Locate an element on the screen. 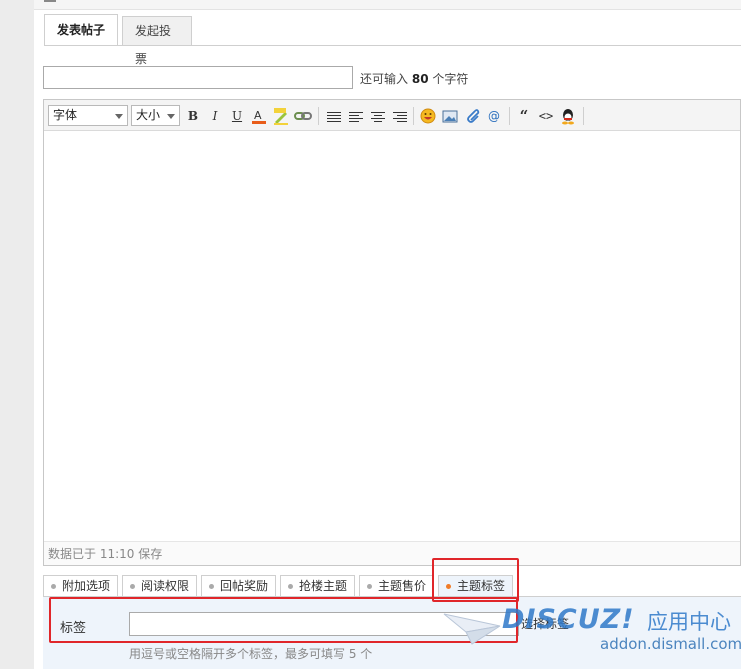 The image size is (741, 669). subject-counter: 还可输入 80 个字符 is located at coordinates (414, 78).